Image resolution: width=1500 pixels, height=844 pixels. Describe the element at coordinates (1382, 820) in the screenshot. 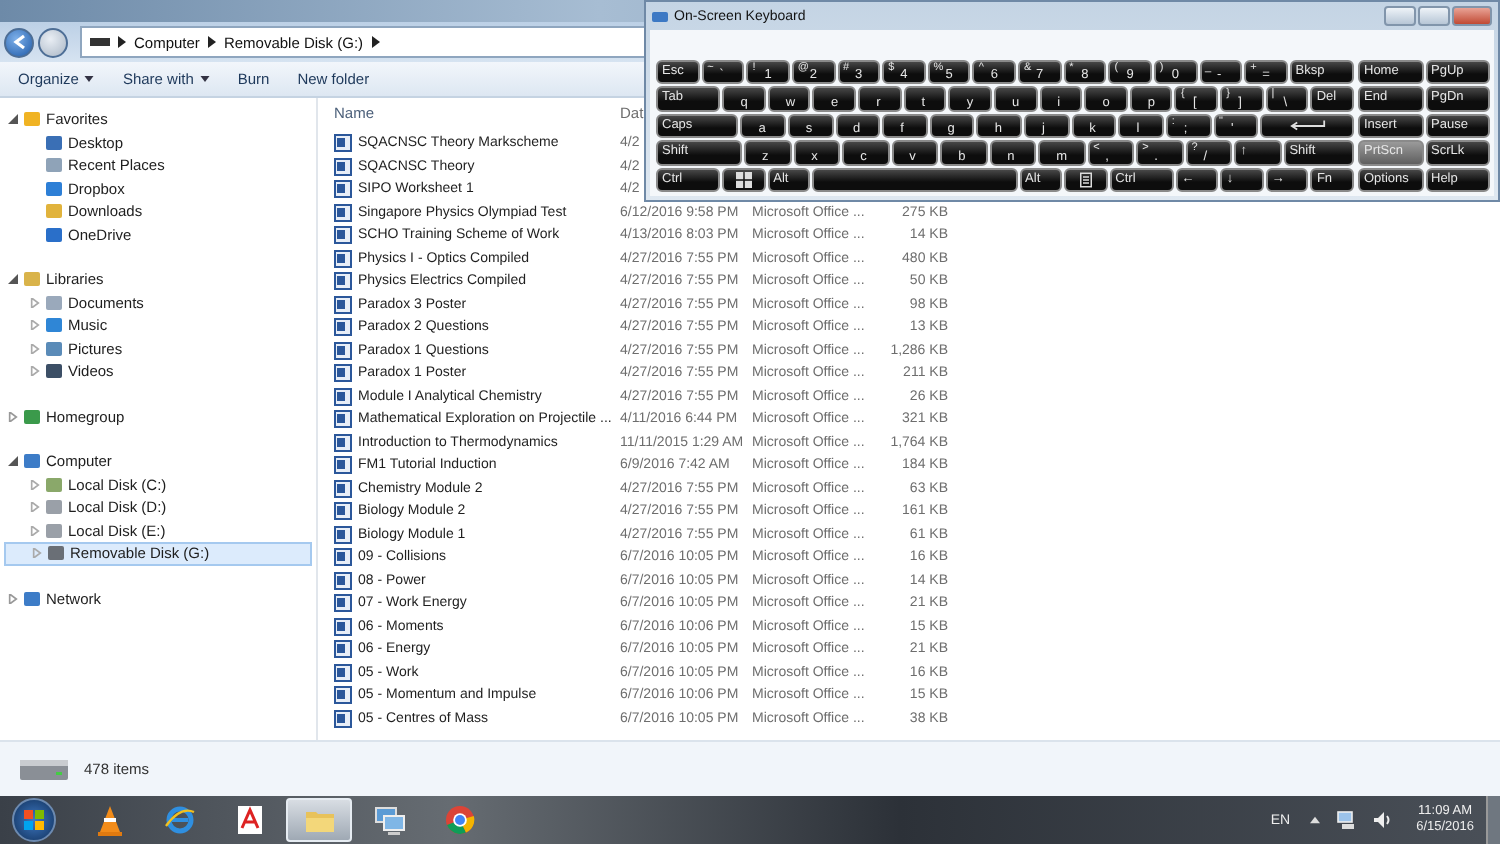

I see `speaker-icon` at that location.